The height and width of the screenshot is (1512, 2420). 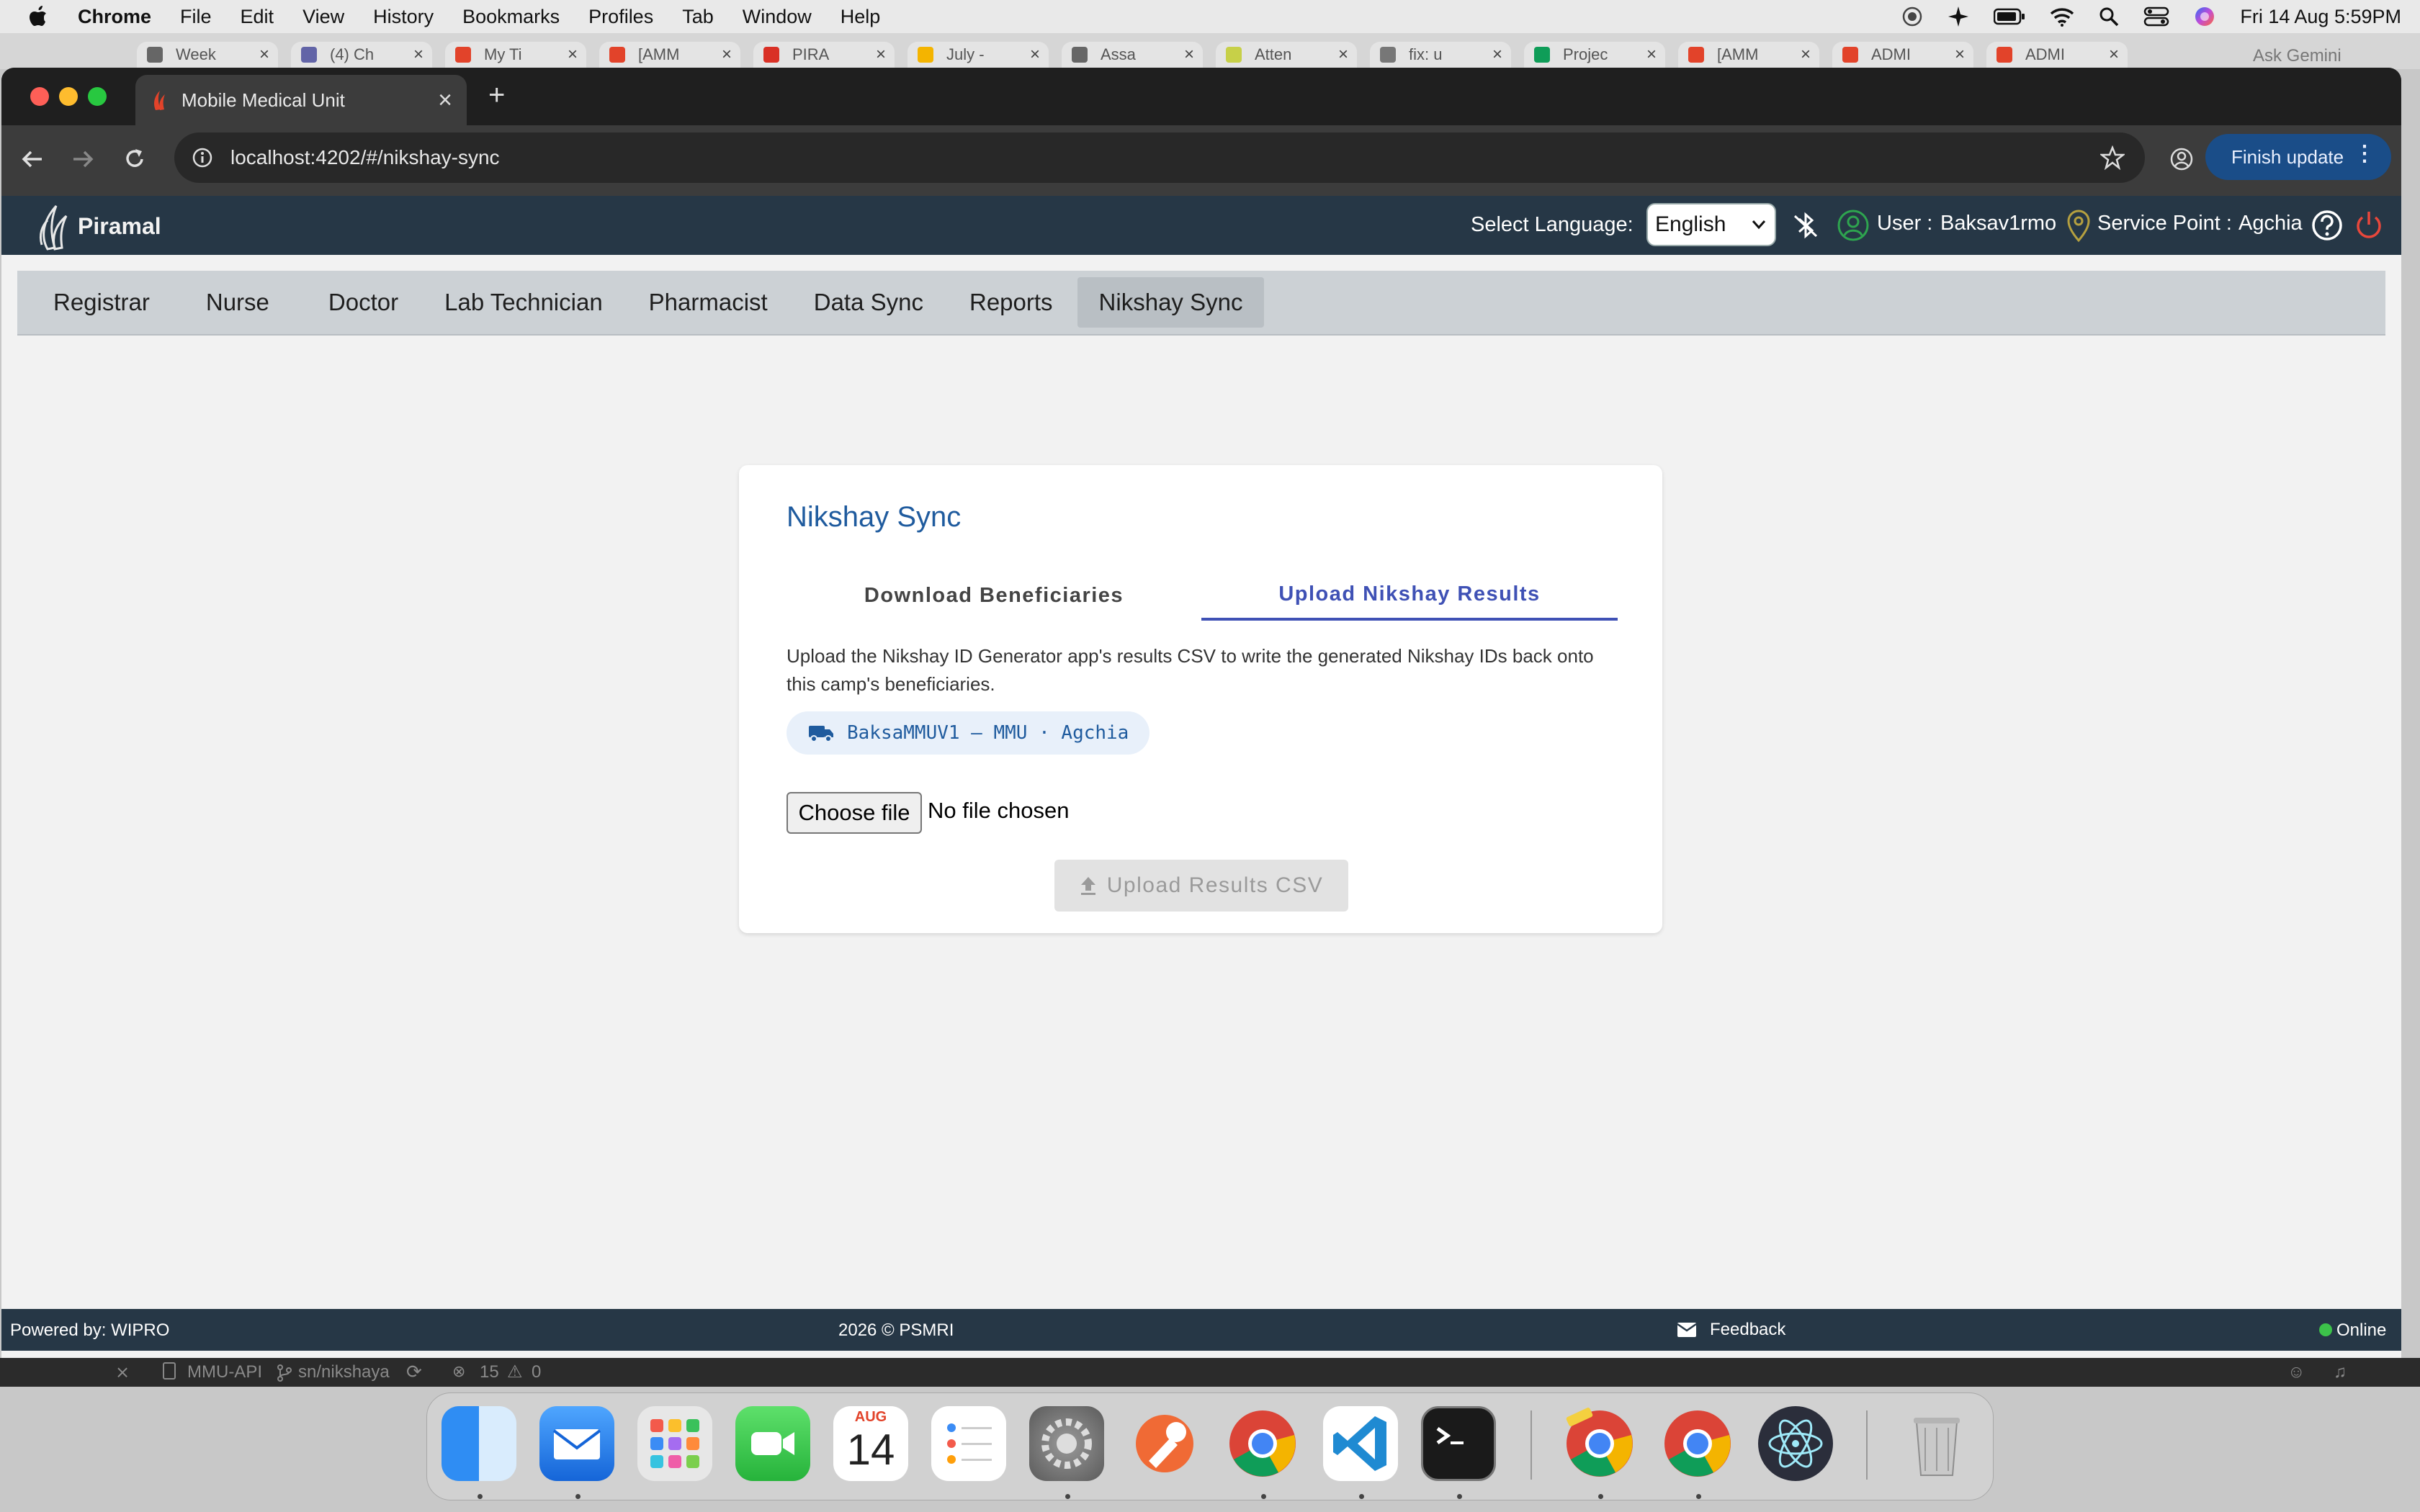 I want to click on sync-icon: ⟳, so click(x=414, y=1372).